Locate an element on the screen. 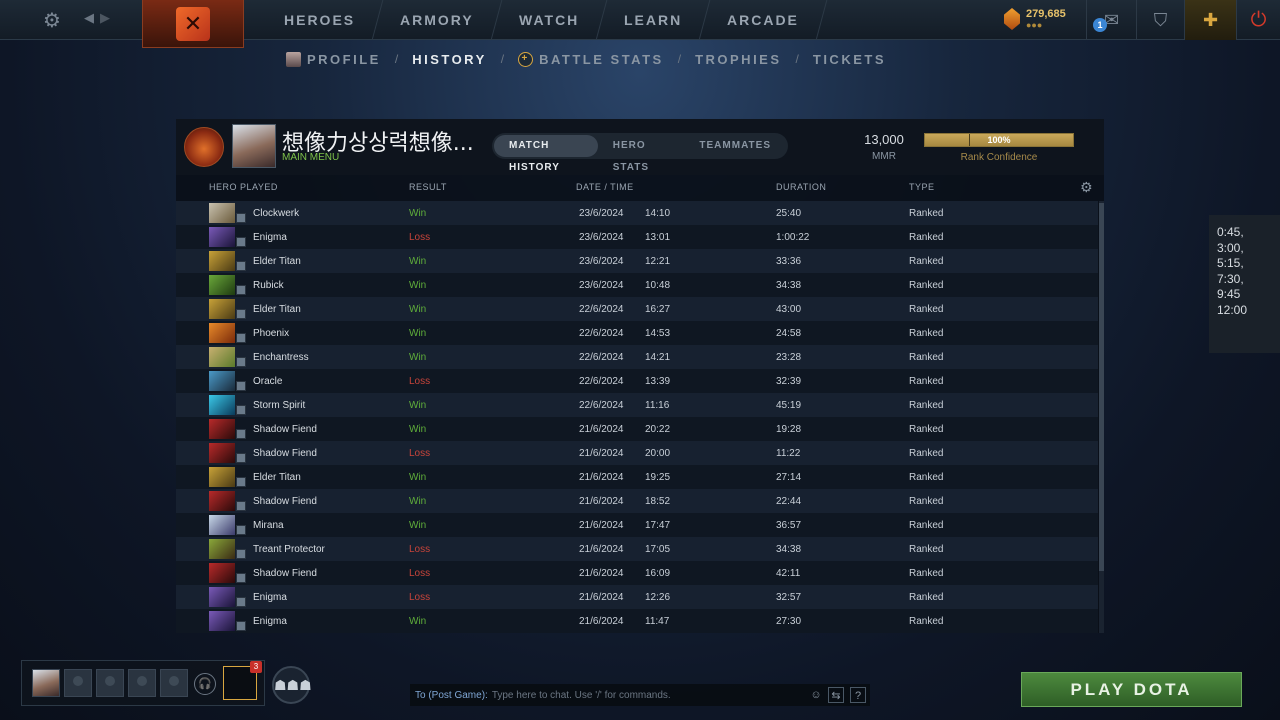 Image resolution: width=1280 pixels, height=720 pixels. table-row: Storm Spirit Win 22/6/2024 11:16 45:19 Ranked is located at coordinates (637, 405).